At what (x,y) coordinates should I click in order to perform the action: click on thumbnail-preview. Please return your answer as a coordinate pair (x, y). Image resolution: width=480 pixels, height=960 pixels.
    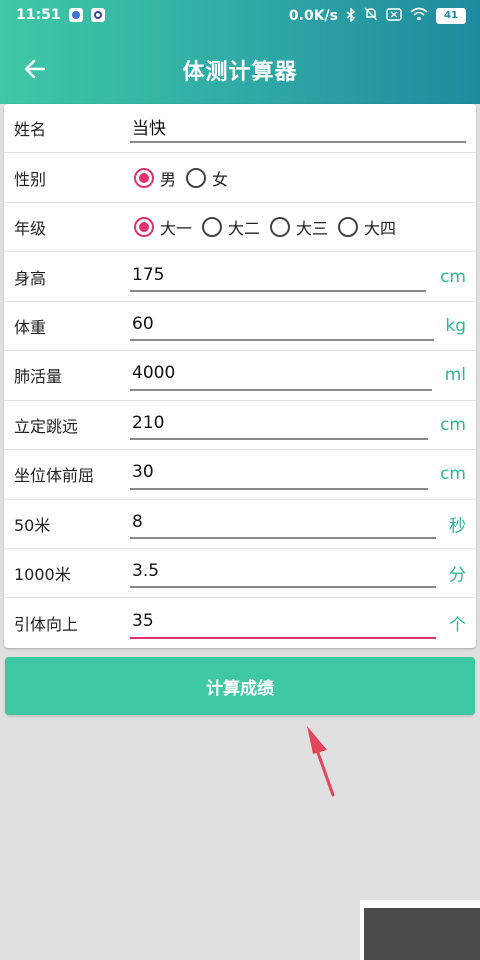
    Looking at the image, I should click on (420, 930).